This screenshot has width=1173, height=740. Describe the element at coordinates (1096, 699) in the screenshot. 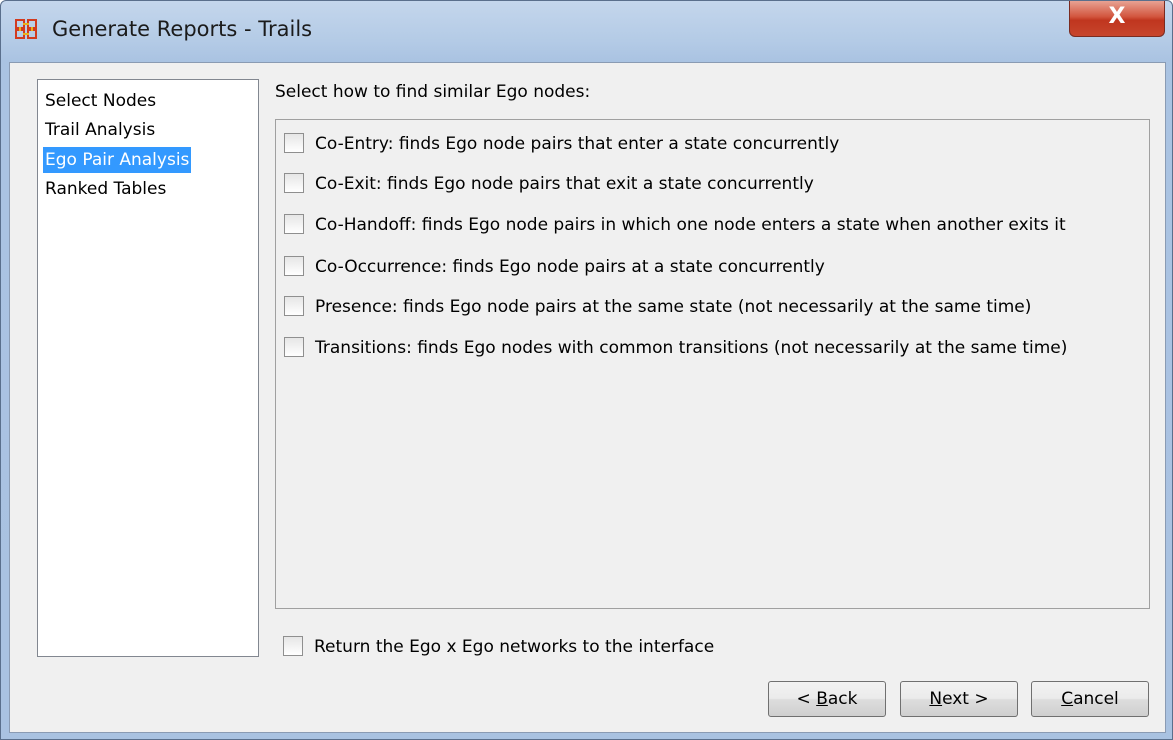

I see `button-text: ancel` at that location.